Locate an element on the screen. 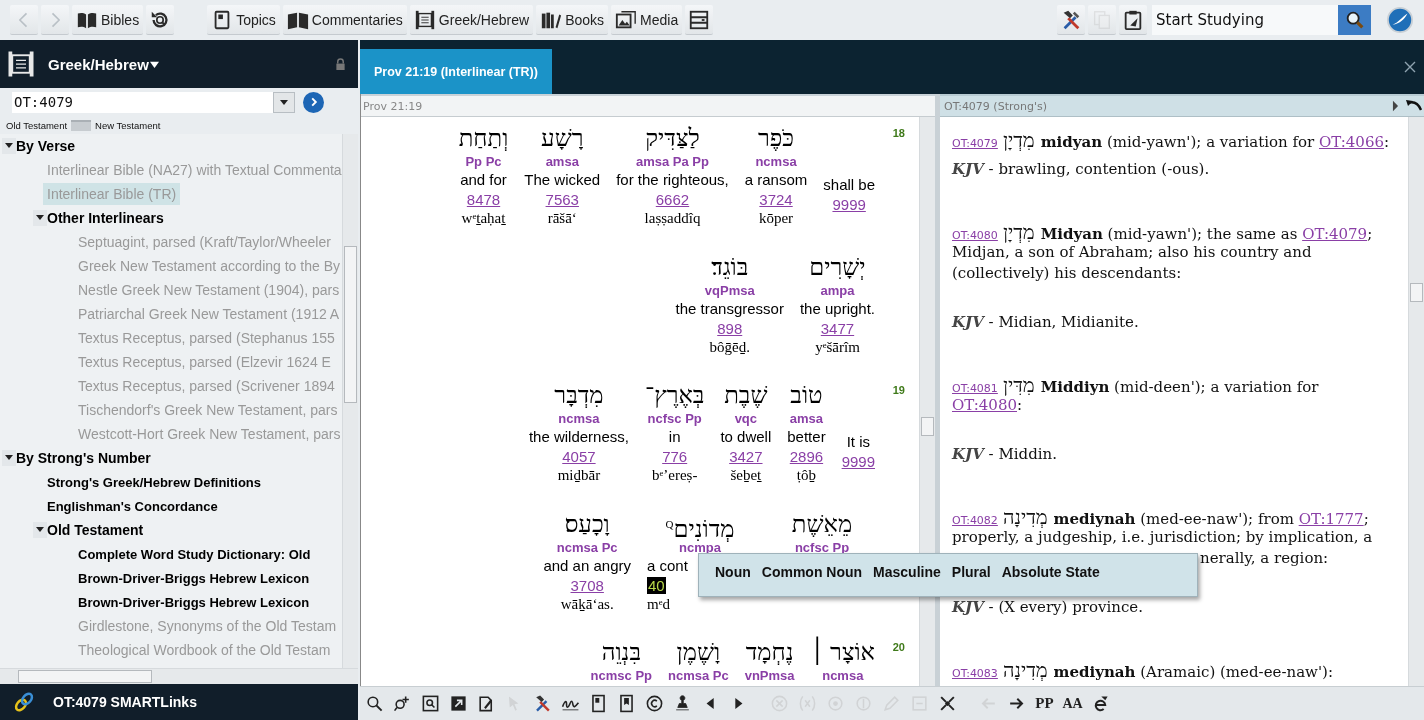  strongs-link: 776 is located at coordinates (675, 456).